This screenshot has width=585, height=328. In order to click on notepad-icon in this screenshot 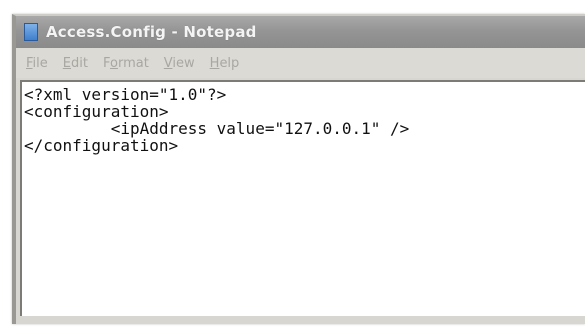, I will do `click(31, 32)`.